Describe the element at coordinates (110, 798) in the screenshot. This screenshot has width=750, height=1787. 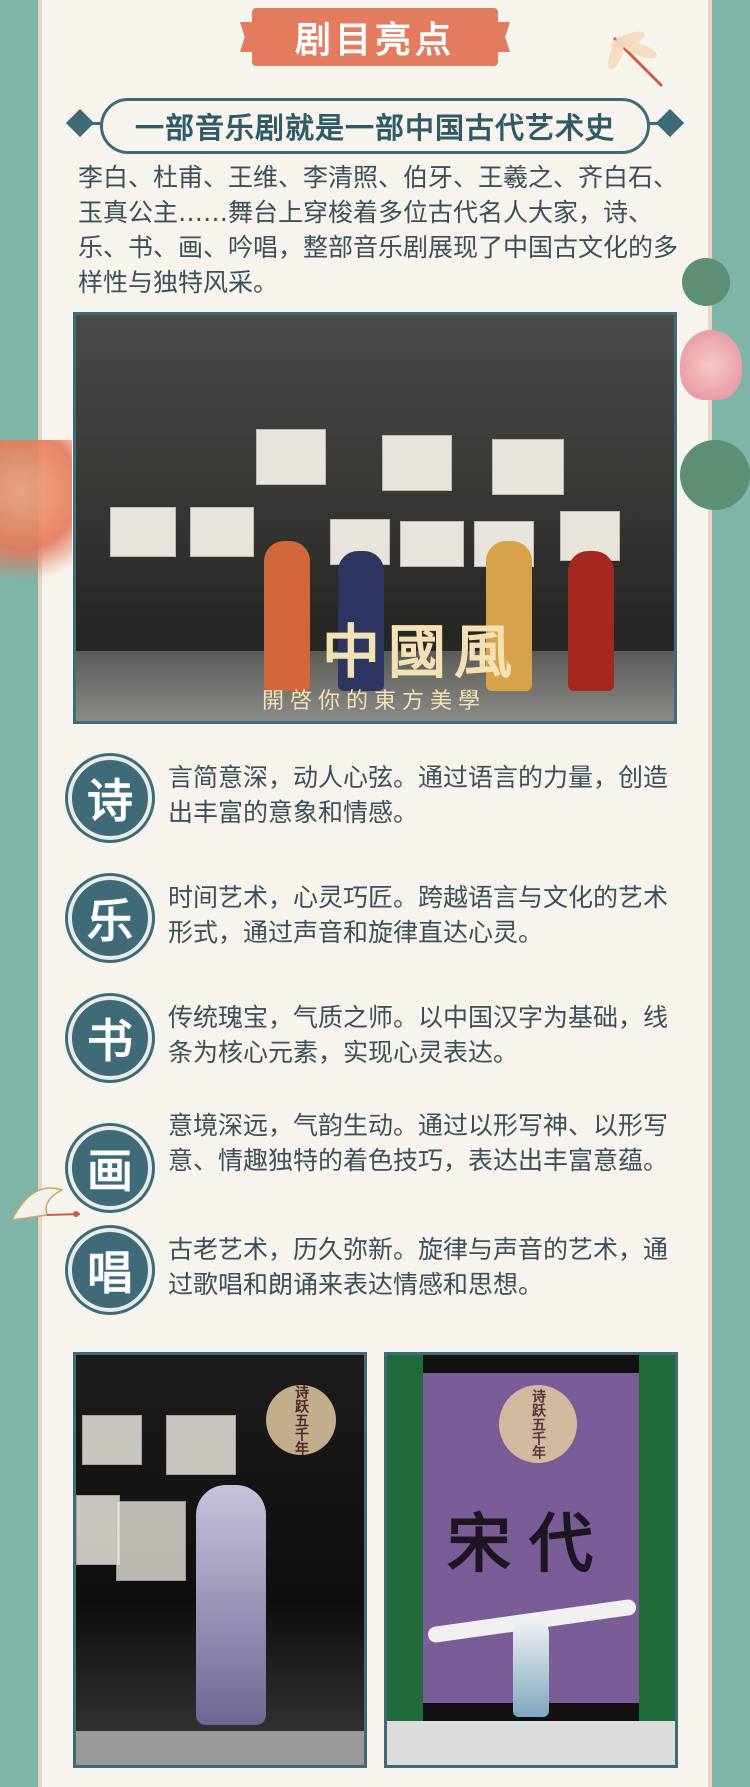
I see `poetry-seal-icon: 诗` at that location.